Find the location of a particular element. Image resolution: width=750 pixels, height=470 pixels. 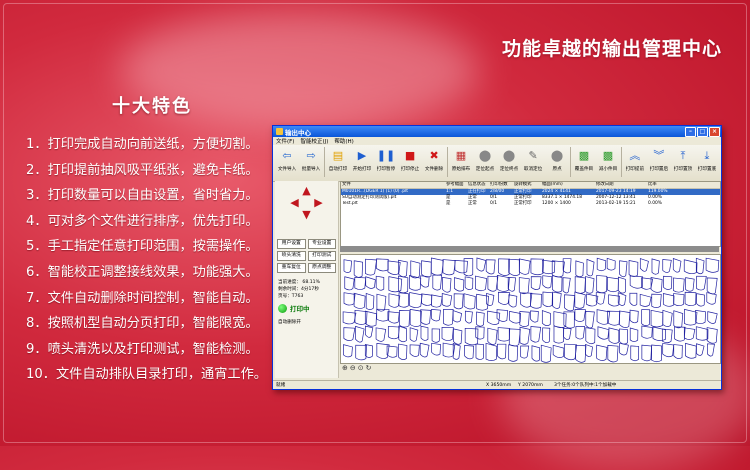

toolbar-button: ❚❚ 打印暂停 is located at coordinates (386, 162).